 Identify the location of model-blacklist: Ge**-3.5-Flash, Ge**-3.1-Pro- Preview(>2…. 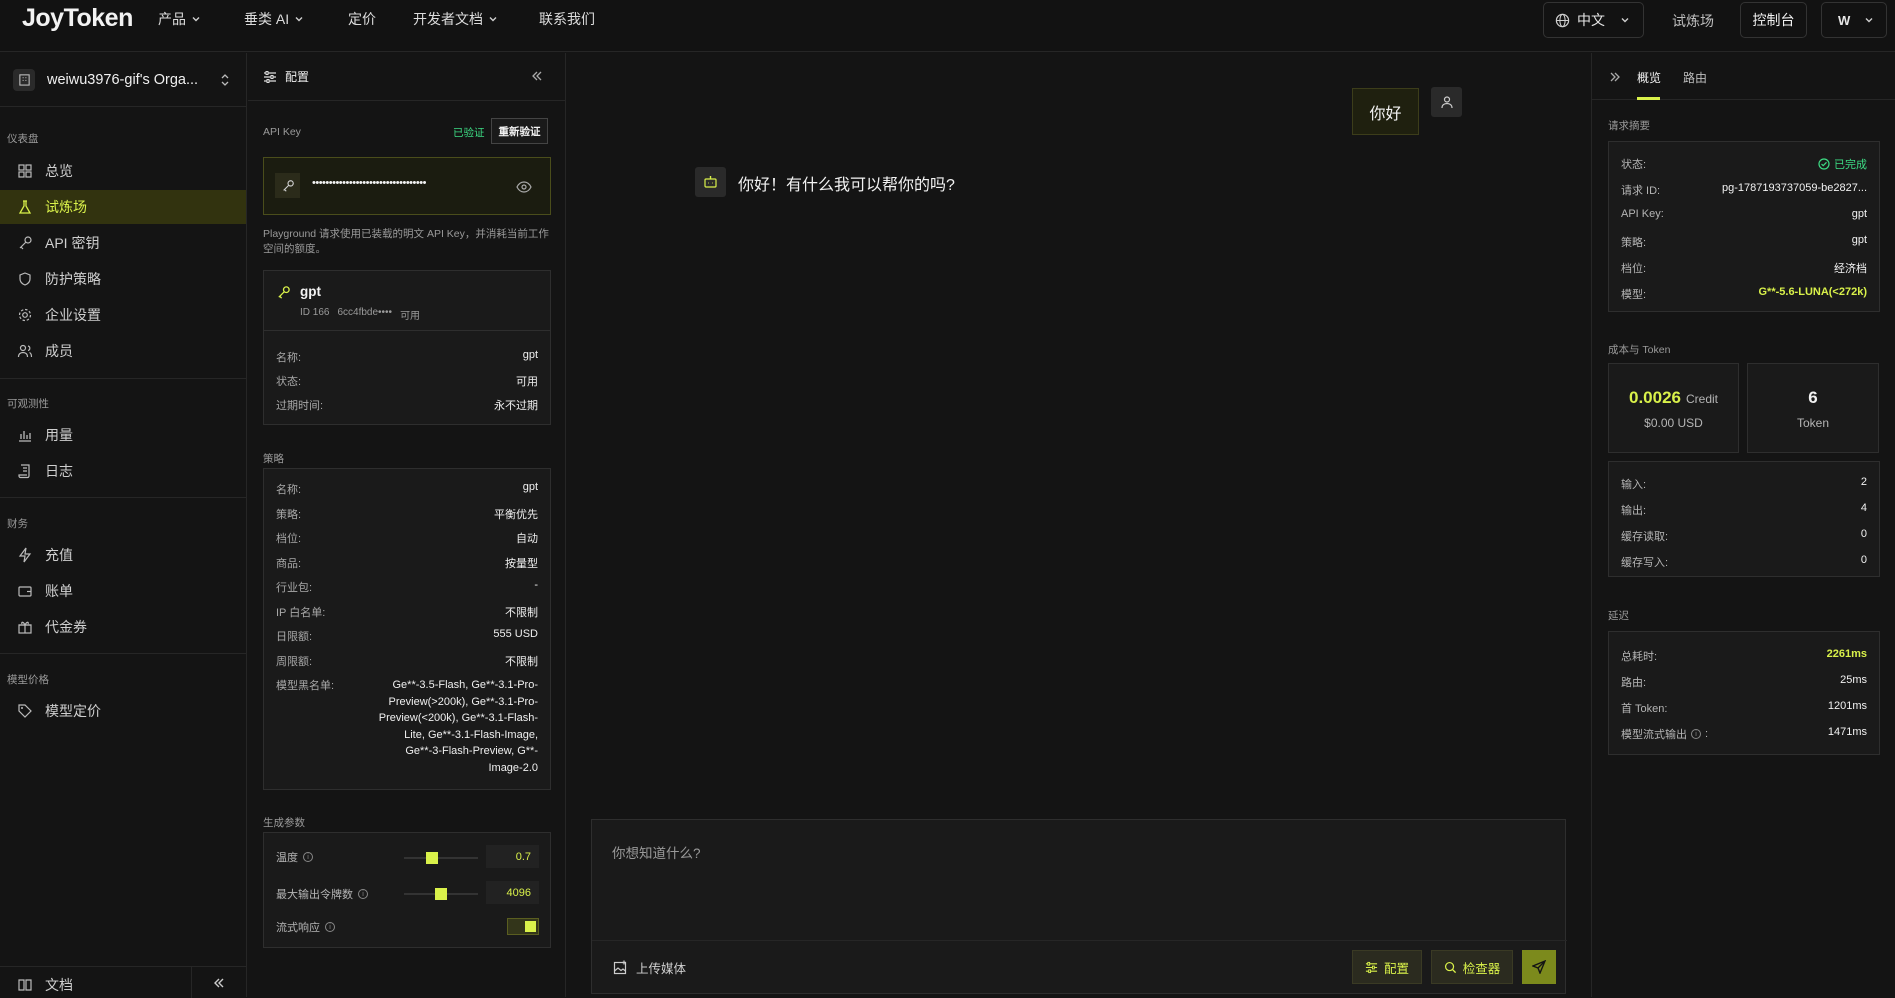
(458, 726).